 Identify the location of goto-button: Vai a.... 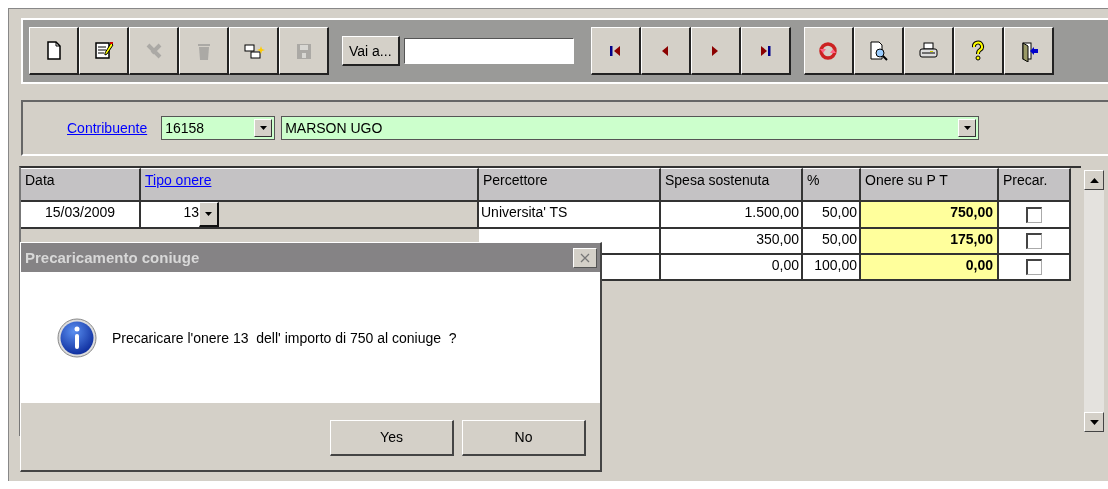
(371, 51).